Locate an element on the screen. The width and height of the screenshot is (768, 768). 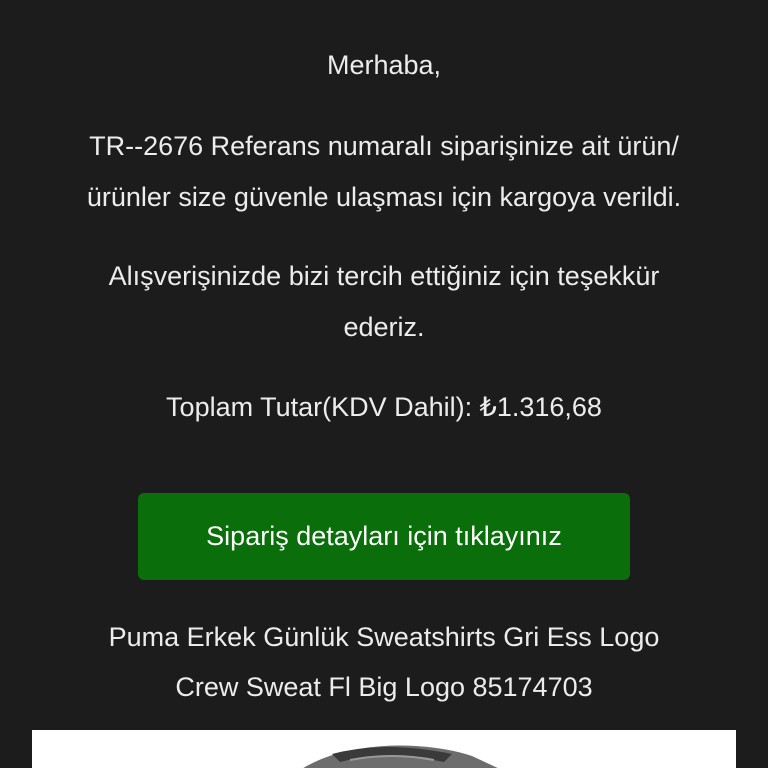
order-details-button-label: Sipariş detayları için tıklayınız is located at coordinates (384, 536).